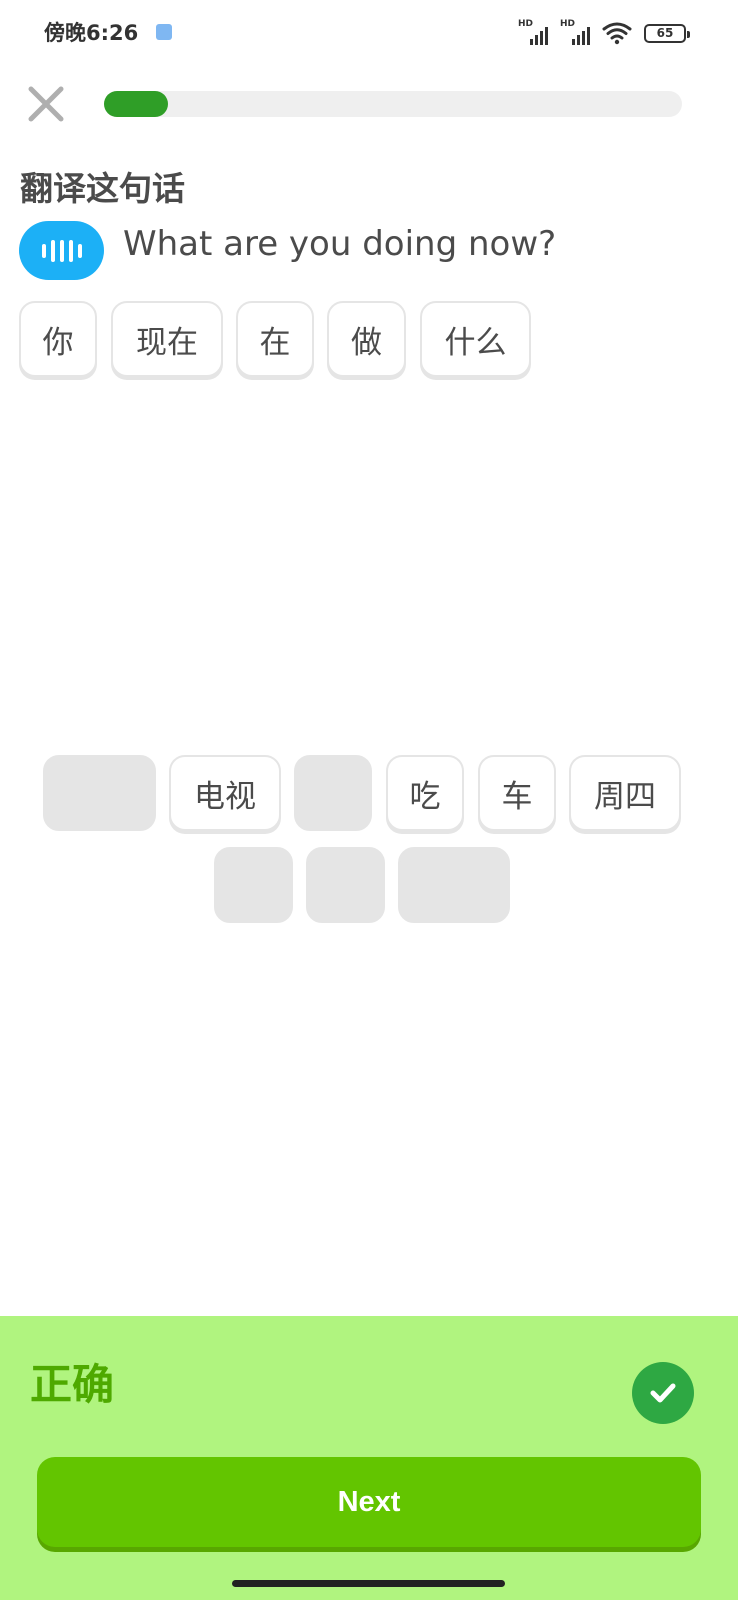 This screenshot has width=738, height=1600. Describe the element at coordinates (517, 793) in the screenshot. I see `word-bank-tile: 车` at that location.